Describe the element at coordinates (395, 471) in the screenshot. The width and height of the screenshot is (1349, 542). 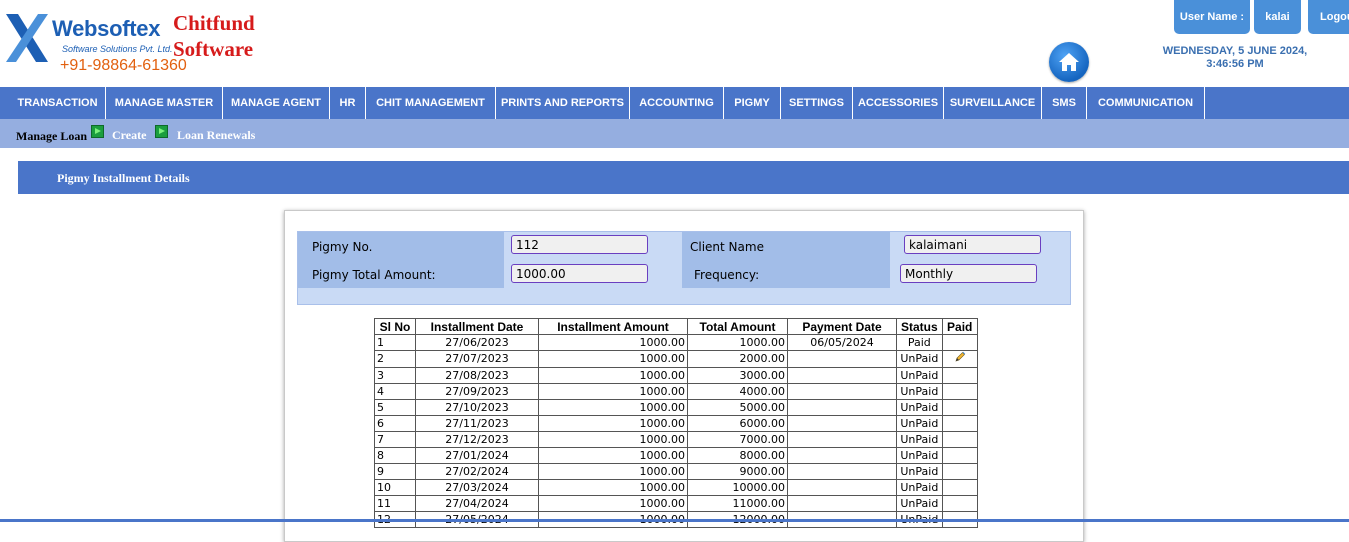
I see `cell-sl: 9` at that location.